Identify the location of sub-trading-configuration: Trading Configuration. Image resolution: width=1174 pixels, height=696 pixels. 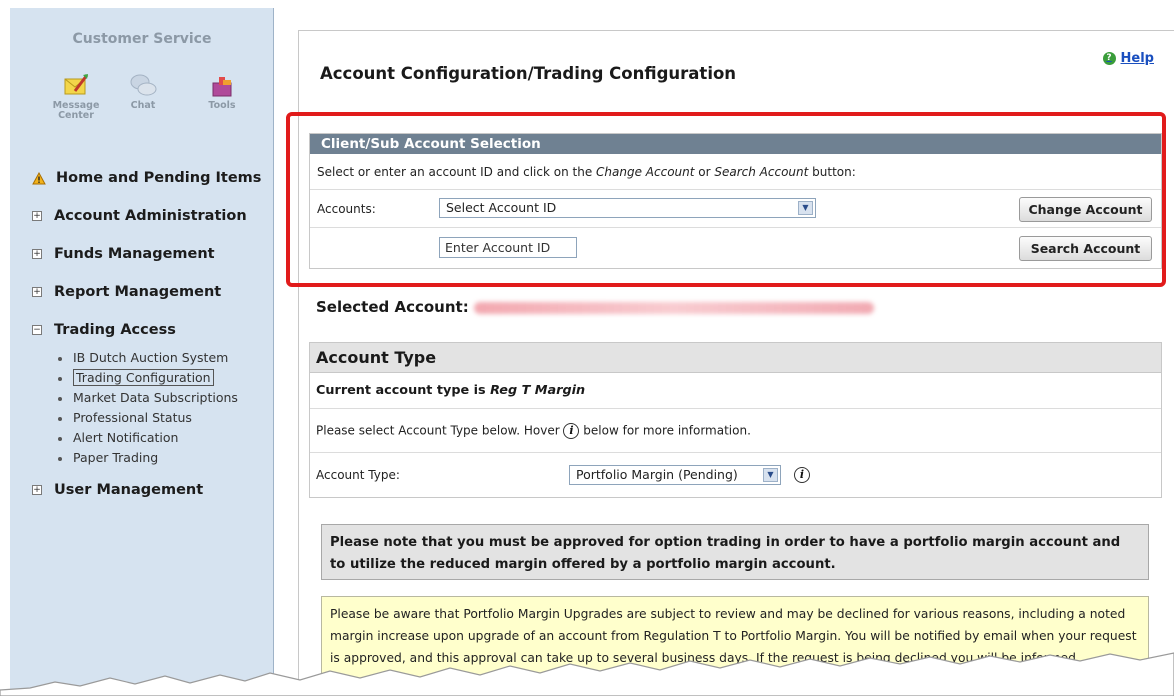
(136, 377).